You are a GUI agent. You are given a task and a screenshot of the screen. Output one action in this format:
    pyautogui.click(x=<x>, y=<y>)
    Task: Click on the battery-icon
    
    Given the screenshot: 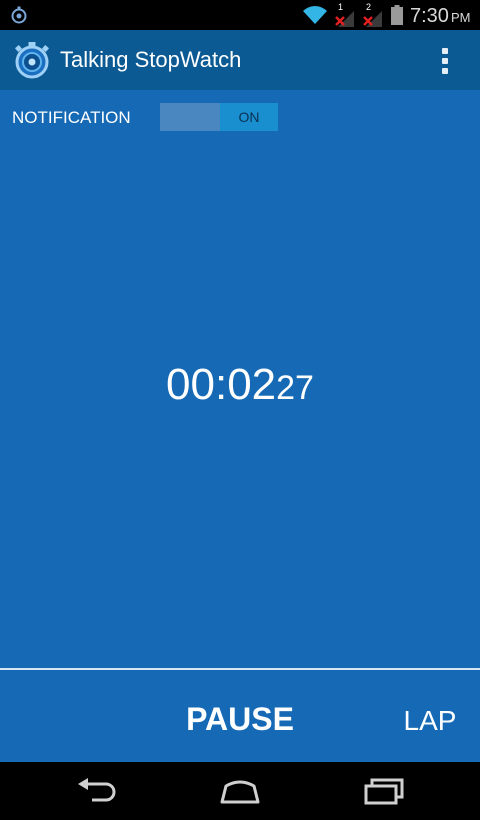 What is the action you would take?
    pyautogui.click(x=397, y=15)
    